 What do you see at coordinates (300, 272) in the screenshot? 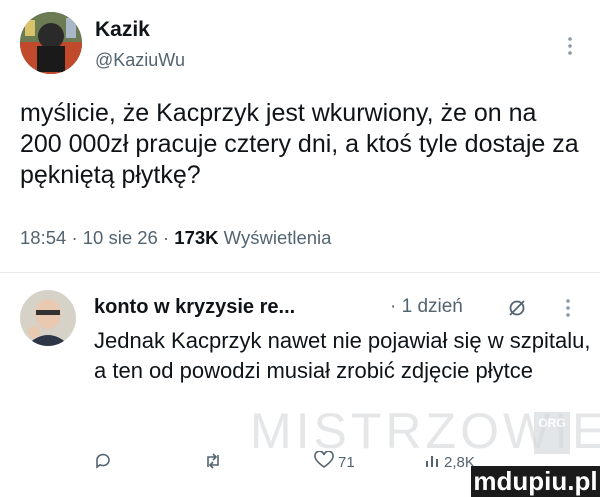
I see `divider` at bounding box center [300, 272].